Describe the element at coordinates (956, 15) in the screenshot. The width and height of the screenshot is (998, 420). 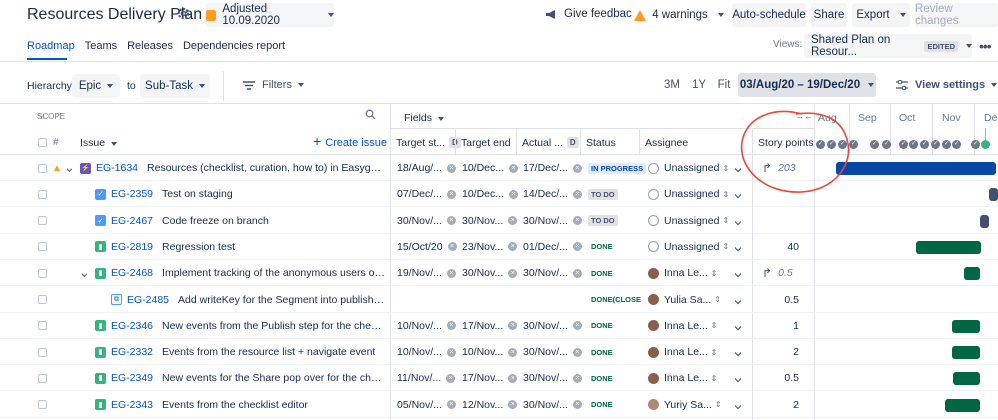
I see `review-changes-button: Review changes` at that location.